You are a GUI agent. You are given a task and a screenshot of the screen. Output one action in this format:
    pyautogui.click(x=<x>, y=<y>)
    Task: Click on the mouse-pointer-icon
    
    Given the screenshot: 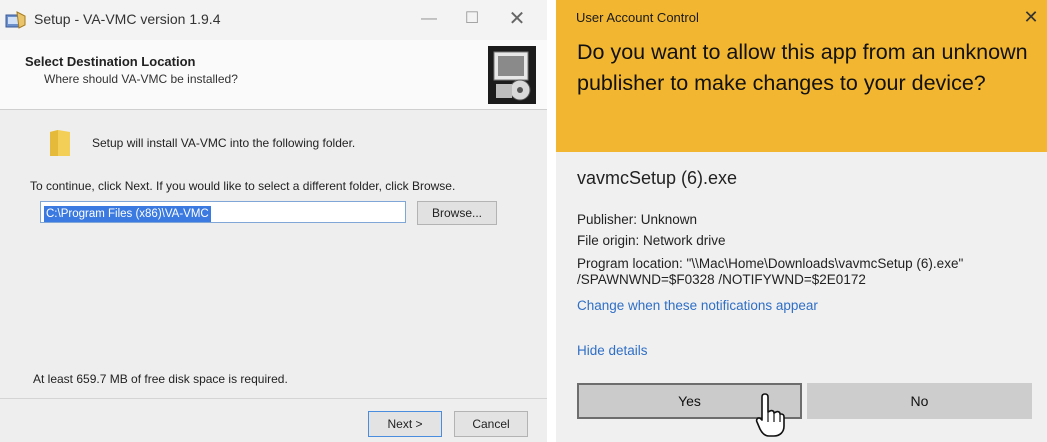 What is the action you would take?
    pyautogui.click(x=770, y=415)
    